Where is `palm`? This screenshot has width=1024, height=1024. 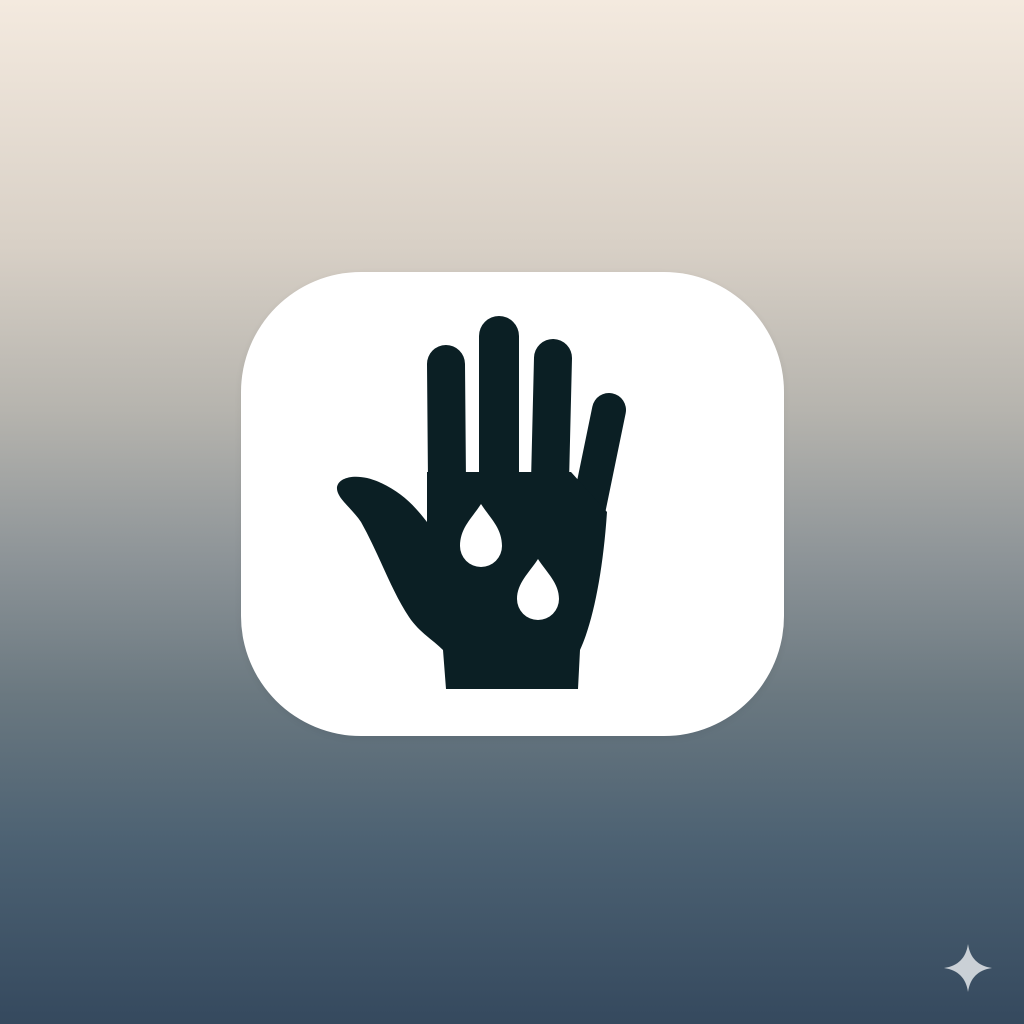
palm is located at coordinates (471, 580).